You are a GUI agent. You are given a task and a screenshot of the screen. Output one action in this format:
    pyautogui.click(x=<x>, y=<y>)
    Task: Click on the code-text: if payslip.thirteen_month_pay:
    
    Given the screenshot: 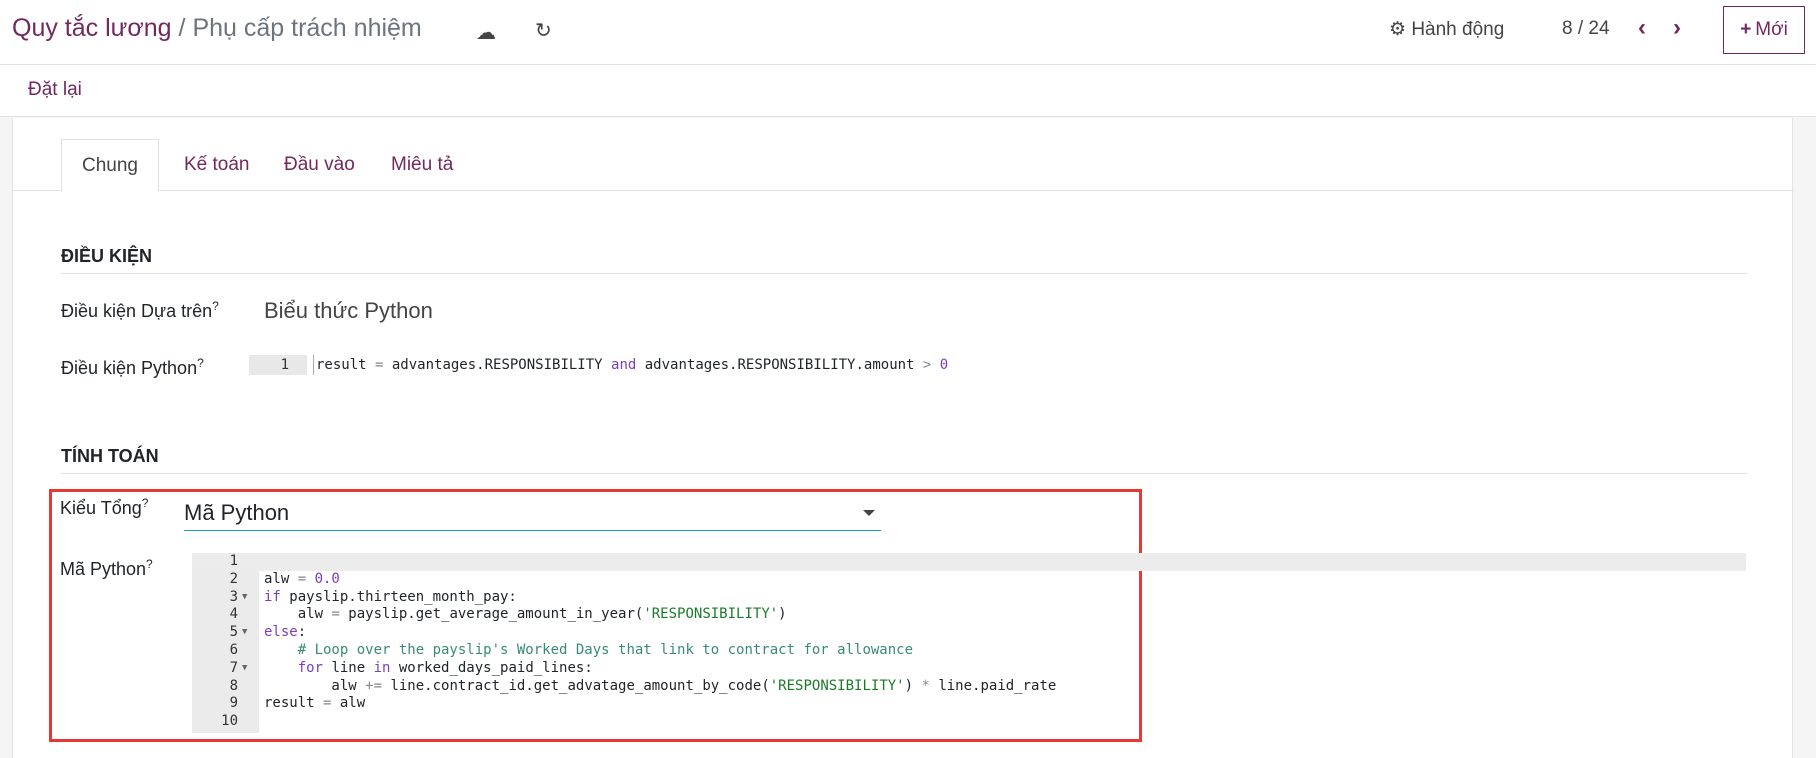 What is the action you would take?
    pyautogui.click(x=390, y=598)
    